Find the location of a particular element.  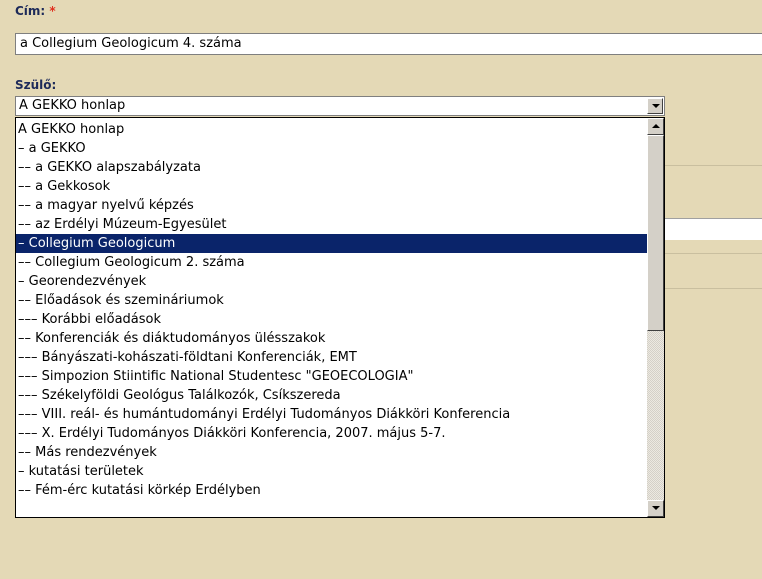

dropdown-arrow-button is located at coordinates (655, 106).